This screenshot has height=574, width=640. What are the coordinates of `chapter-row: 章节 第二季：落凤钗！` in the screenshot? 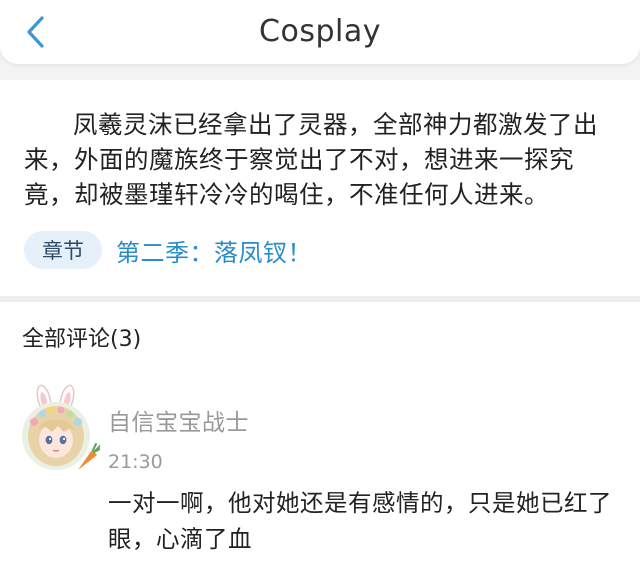 It's located at (168, 250).